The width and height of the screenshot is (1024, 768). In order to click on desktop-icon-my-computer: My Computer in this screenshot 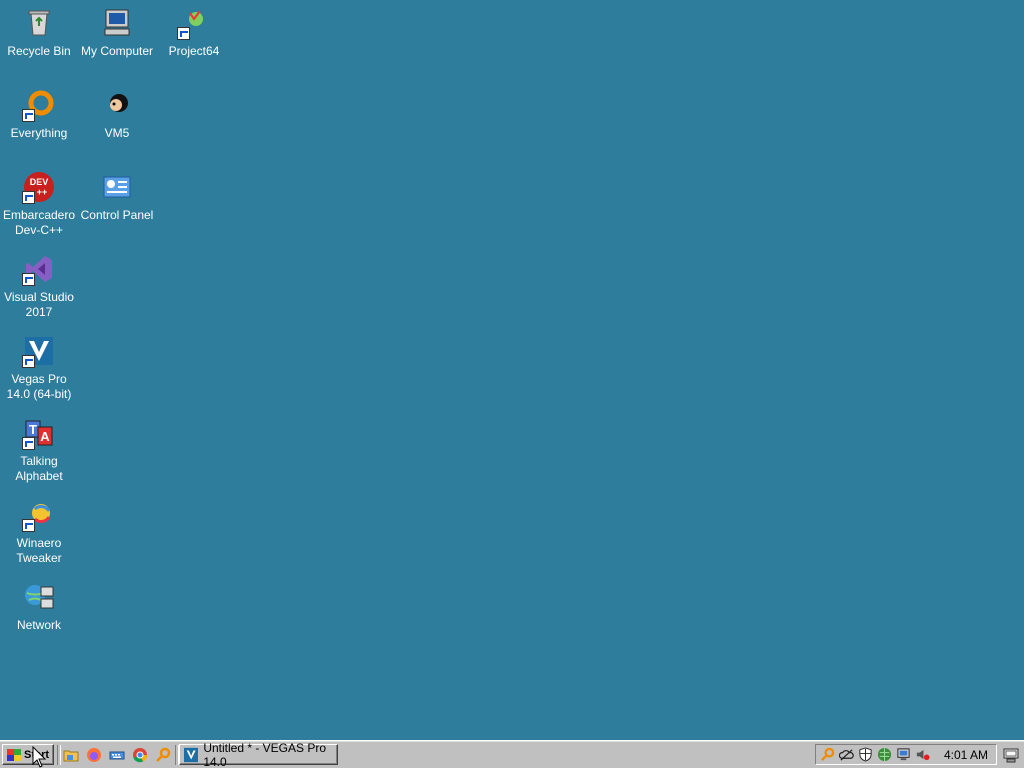, I will do `click(117, 32)`.